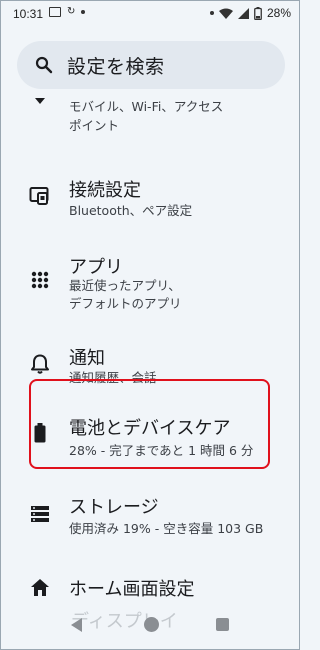  What do you see at coordinates (125, 285) in the screenshot?
I see `apps-subtitle-line-1: 最近使ったアプリ、` at bounding box center [125, 285].